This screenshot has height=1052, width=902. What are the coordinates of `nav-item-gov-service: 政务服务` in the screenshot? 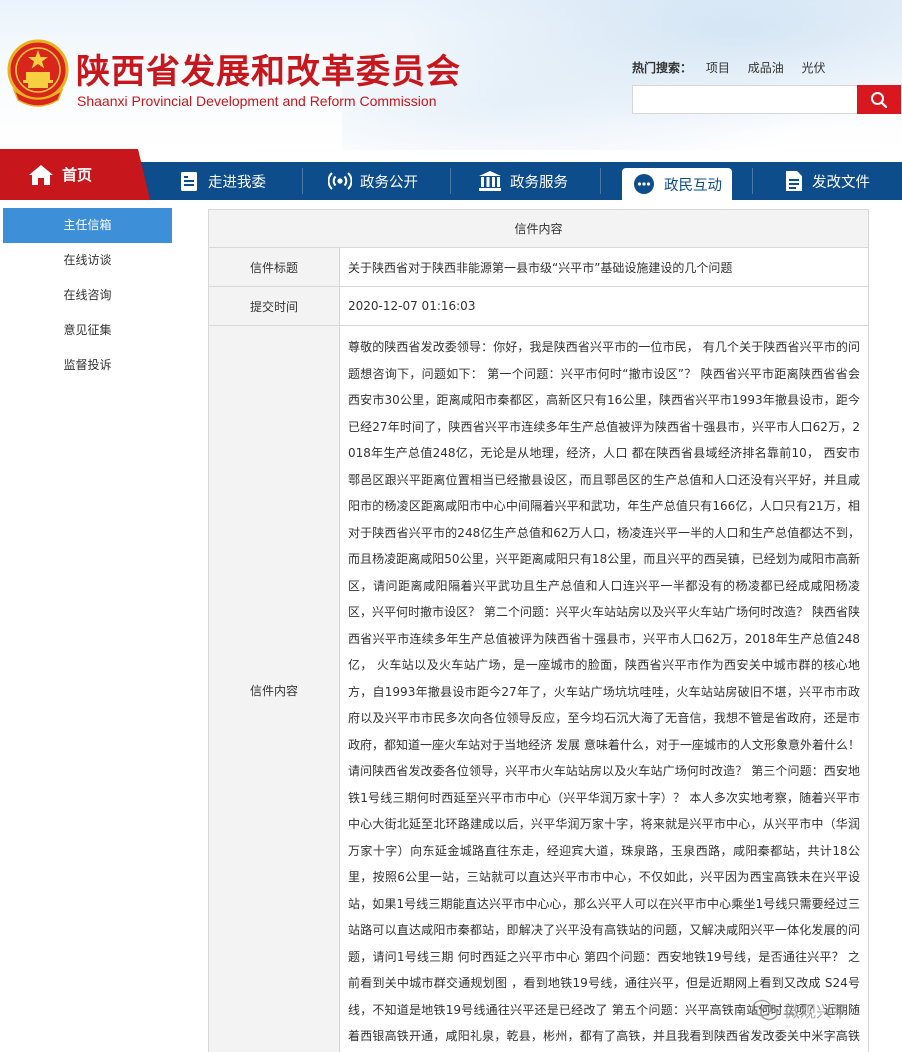 It's located at (523, 181).